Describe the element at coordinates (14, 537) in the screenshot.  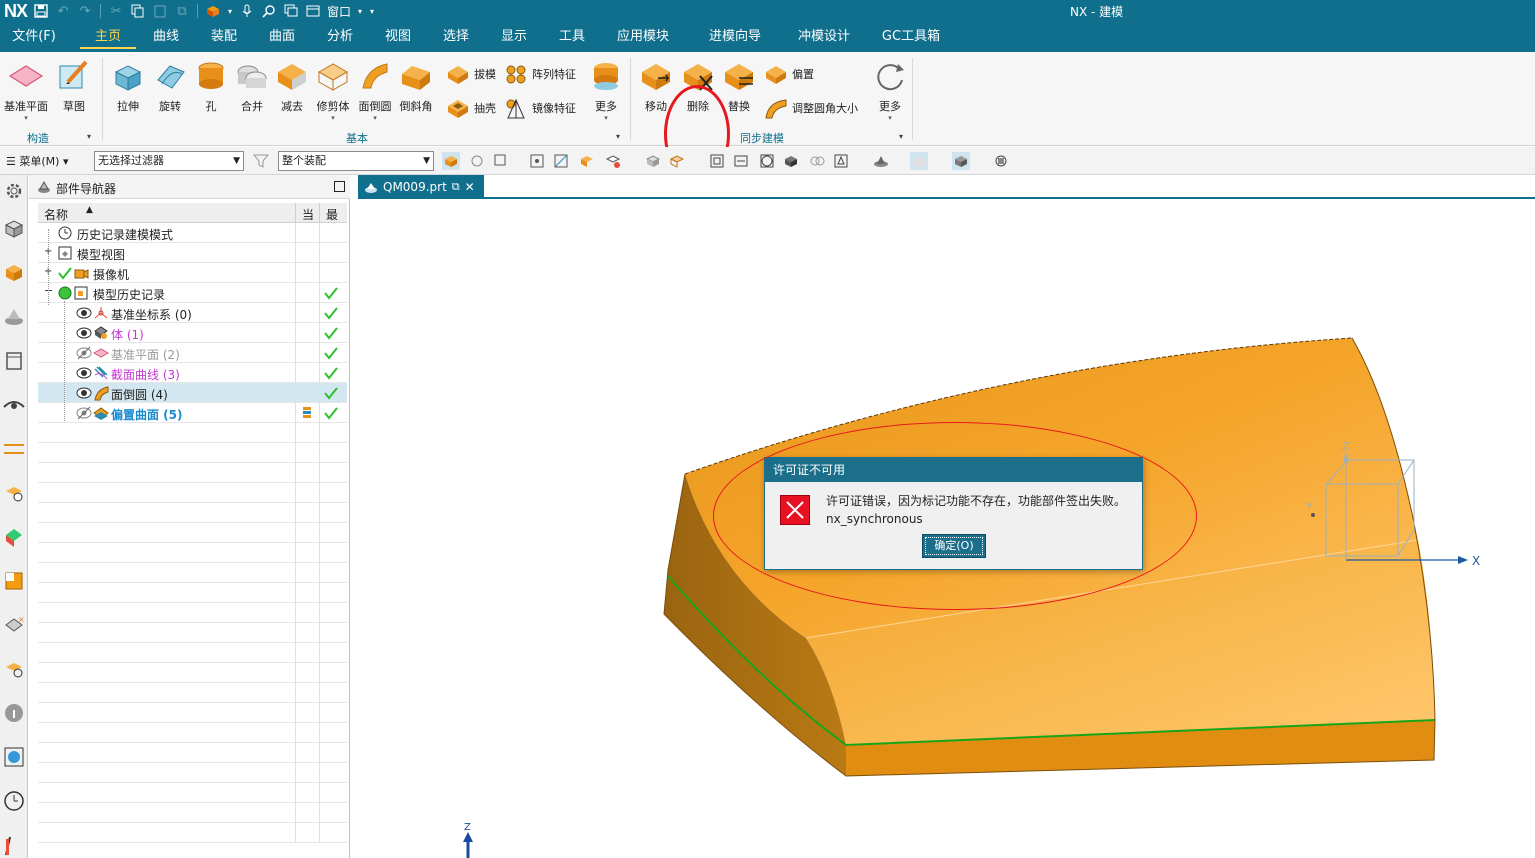
I see `palette-icon` at that location.